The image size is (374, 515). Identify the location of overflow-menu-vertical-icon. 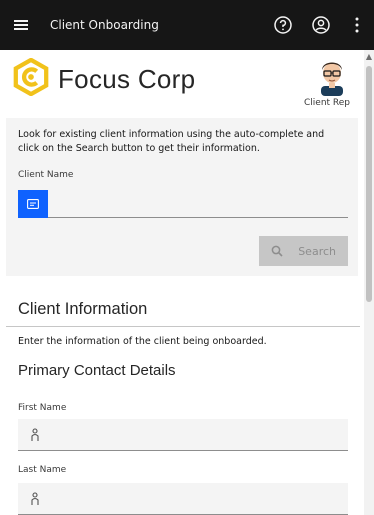
(357, 25).